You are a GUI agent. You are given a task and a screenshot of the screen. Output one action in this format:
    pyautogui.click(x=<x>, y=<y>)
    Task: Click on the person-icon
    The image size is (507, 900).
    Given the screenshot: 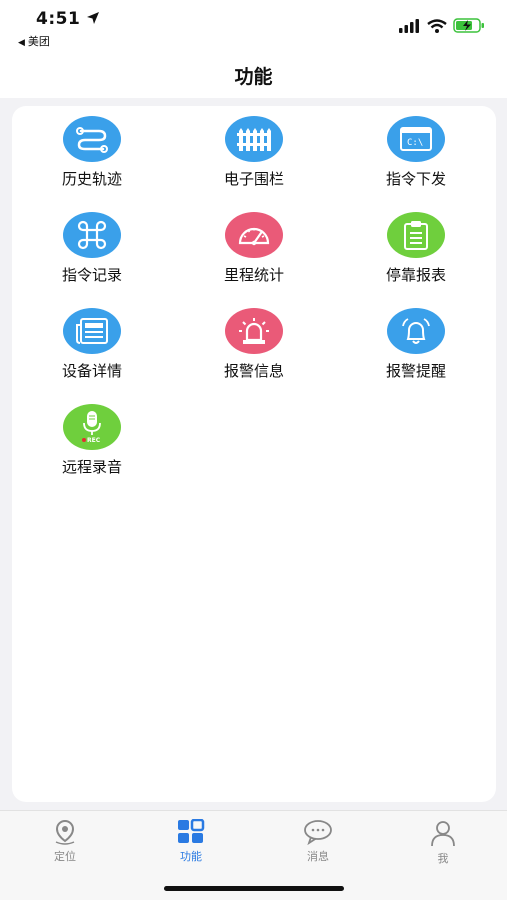 What is the action you would take?
    pyautogui.click(x=443, y=834)
    